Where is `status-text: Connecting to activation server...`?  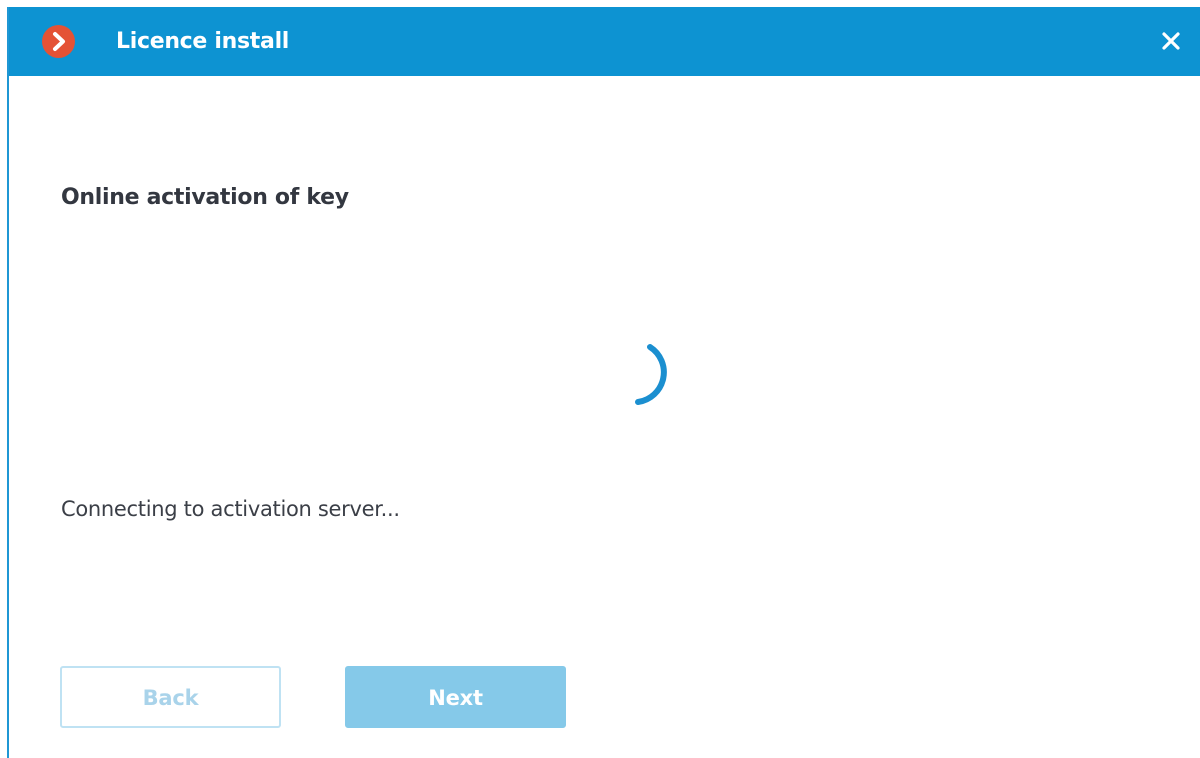 status-text: Connecting to activation server... is located at coordinates (230, 509).